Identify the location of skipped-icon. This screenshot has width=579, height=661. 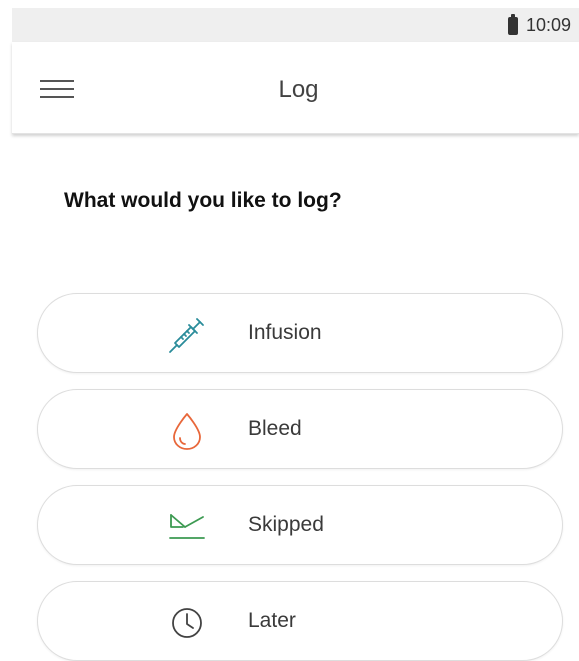
(187, 527).